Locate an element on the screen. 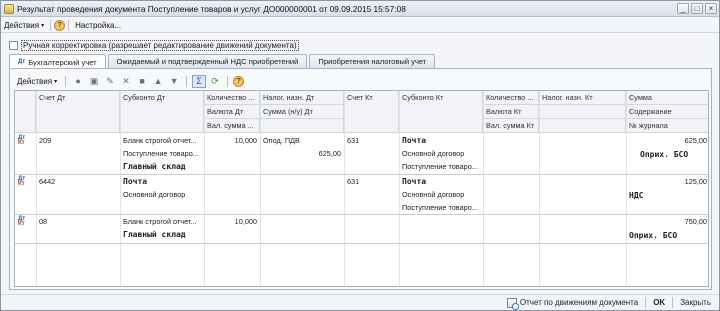  cell-schet-kt: 631 is located at coordinates (353, 140).